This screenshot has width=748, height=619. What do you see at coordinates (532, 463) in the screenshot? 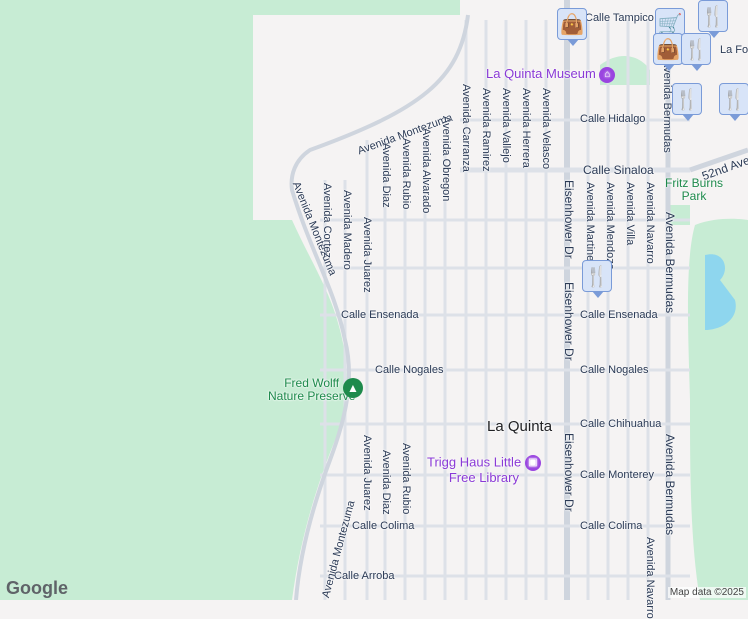
I see `library-icon: ▣` at bounding box center [532, 463].